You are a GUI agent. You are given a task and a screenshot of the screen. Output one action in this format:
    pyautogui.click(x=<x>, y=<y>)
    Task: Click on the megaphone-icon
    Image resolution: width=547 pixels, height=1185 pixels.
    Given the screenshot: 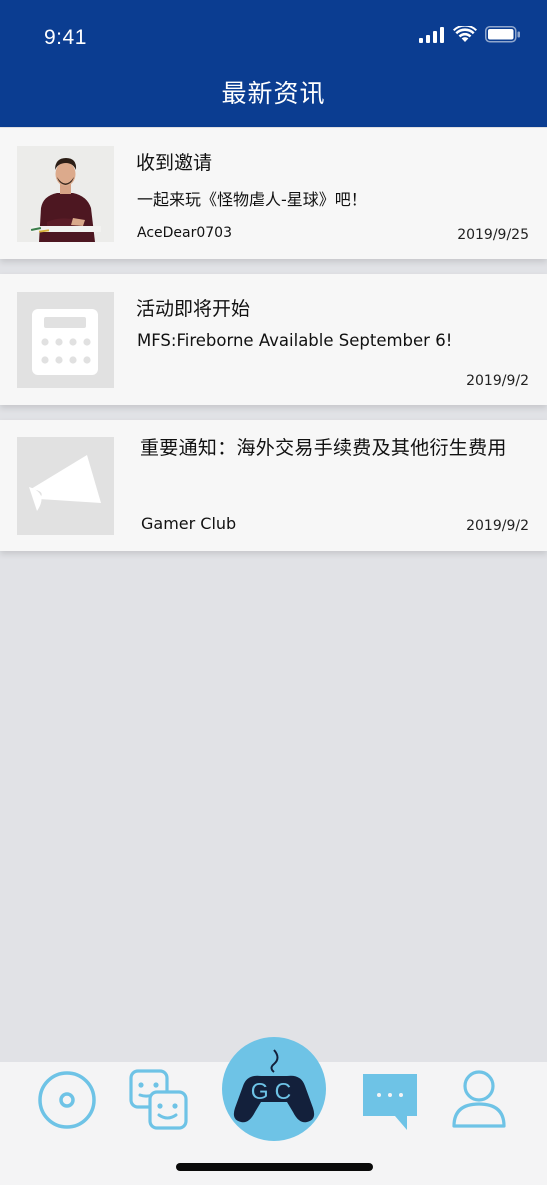 What is the action you would take?
    pyautogui.click(x=65, y=486)
    